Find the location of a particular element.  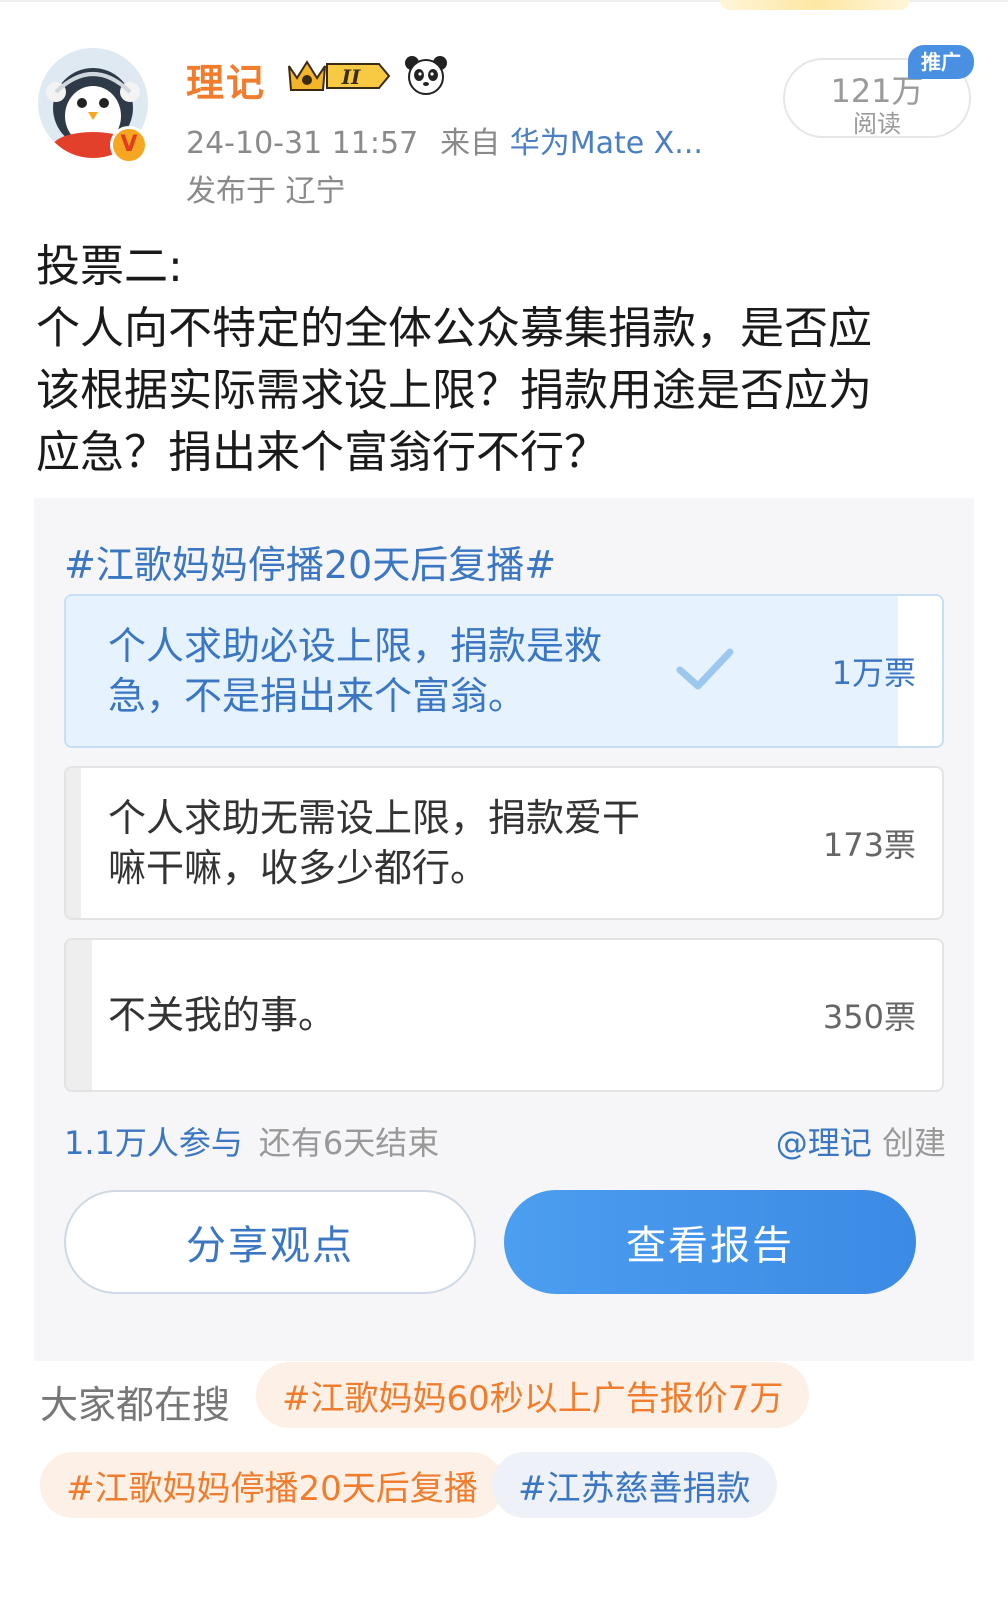

username: 理记 is located at coordinates (226, 79).